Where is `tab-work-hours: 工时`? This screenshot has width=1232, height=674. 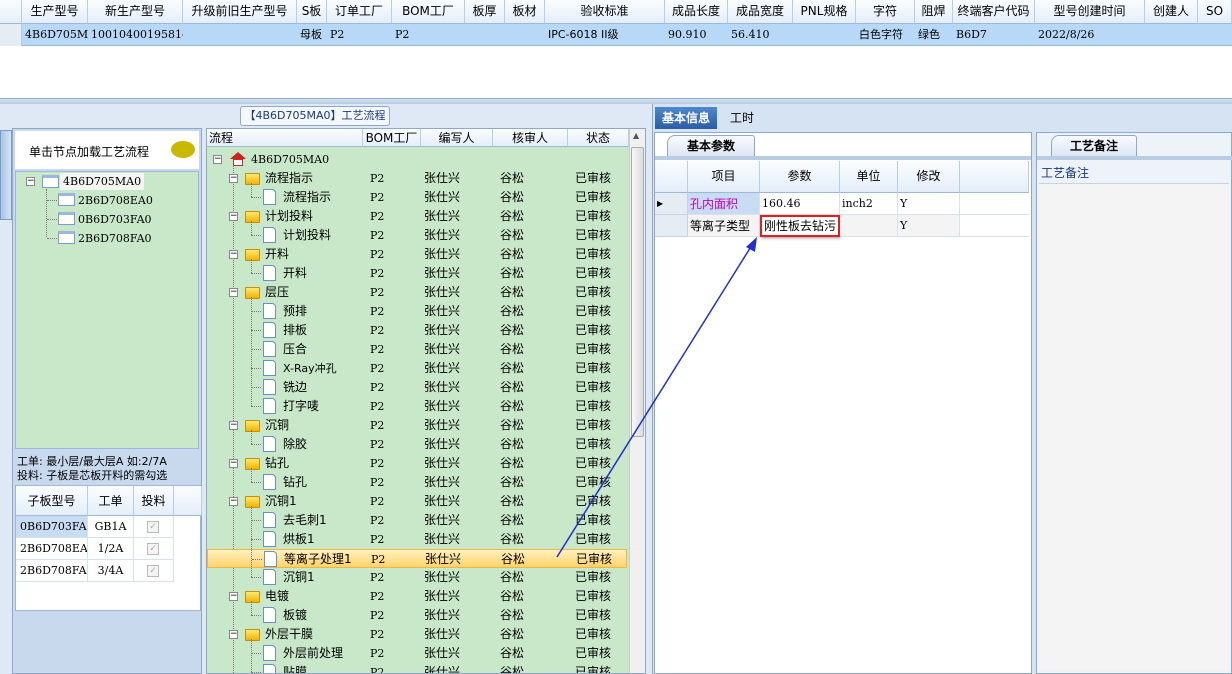 tab-work-hours: 工时 is located at coordinates (742, 118).